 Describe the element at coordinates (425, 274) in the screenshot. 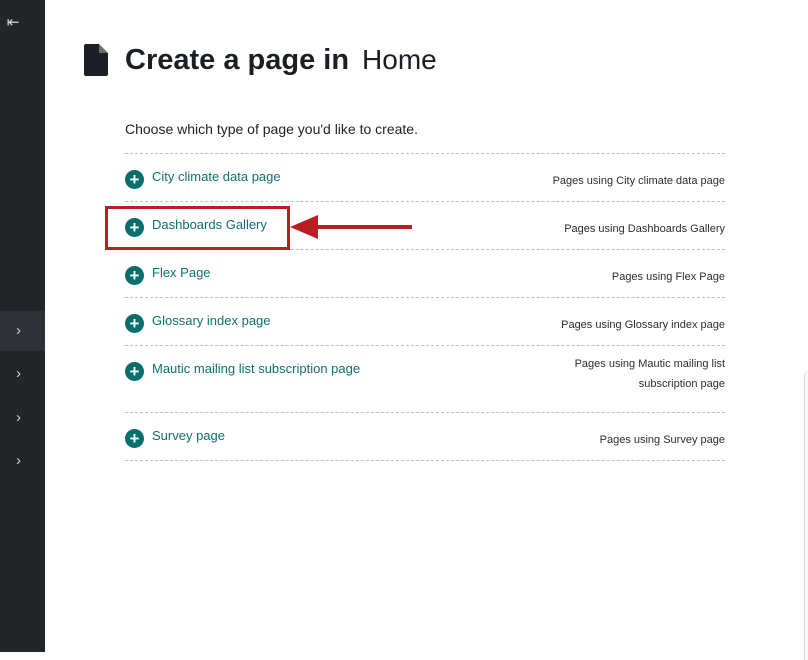

I see `list-item: + Flex Page Pages using Flex Page` at that location.